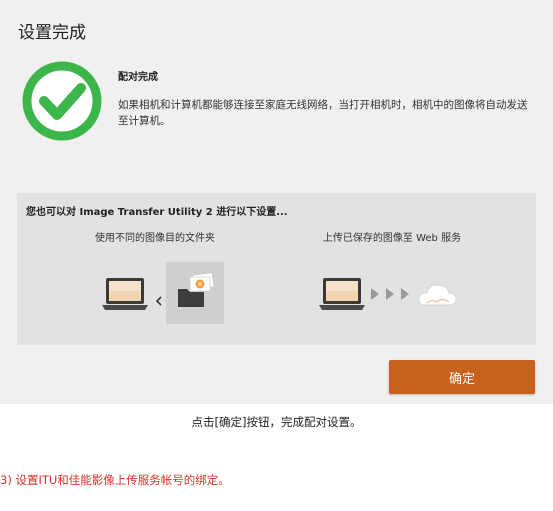 Image resolution: width=553 pixels, height=511 pixels. I want to click on checkmark-success-icon, so click(62, 101).